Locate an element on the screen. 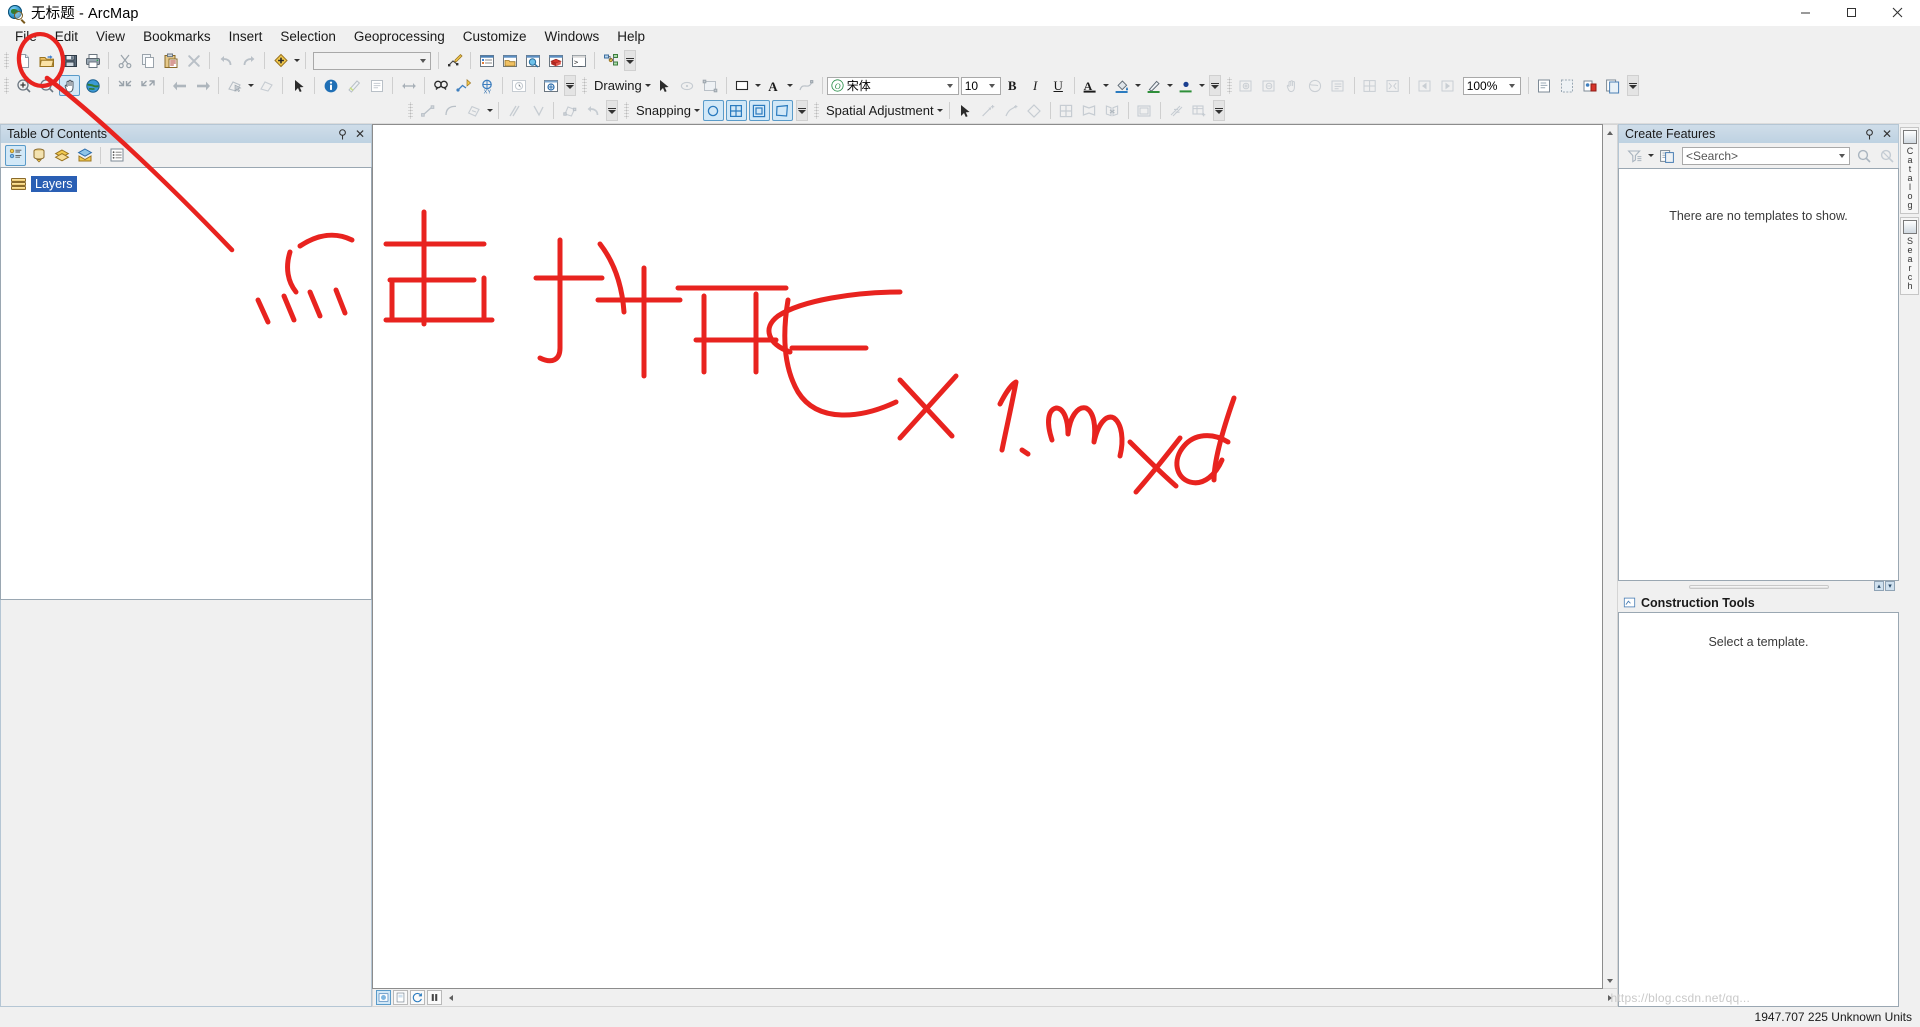 This screenshot has width=1920, height=1027. menu-selection: Selection is located at coordinates (308, 37).